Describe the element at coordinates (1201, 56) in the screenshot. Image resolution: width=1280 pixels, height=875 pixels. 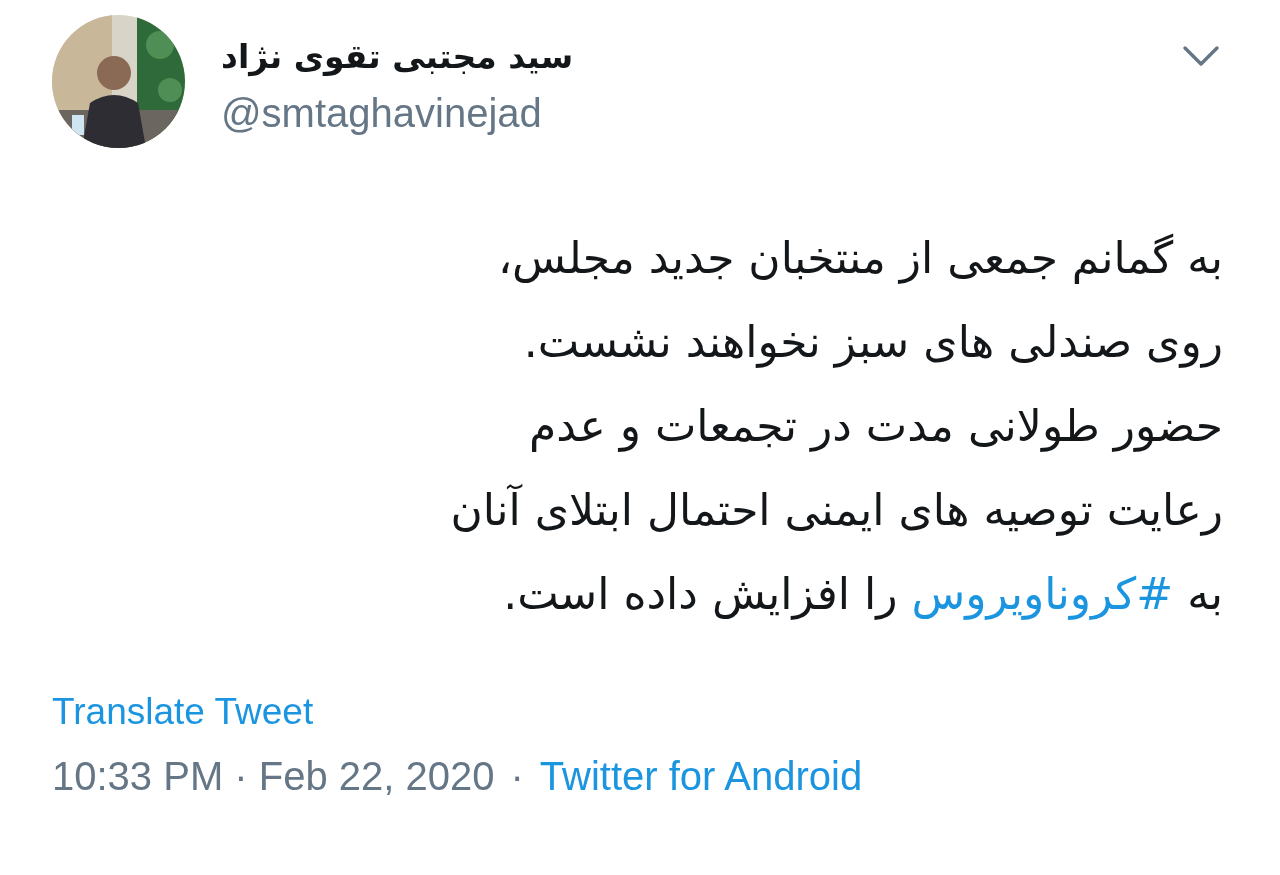
I see `chevron-down-icon` at that location.